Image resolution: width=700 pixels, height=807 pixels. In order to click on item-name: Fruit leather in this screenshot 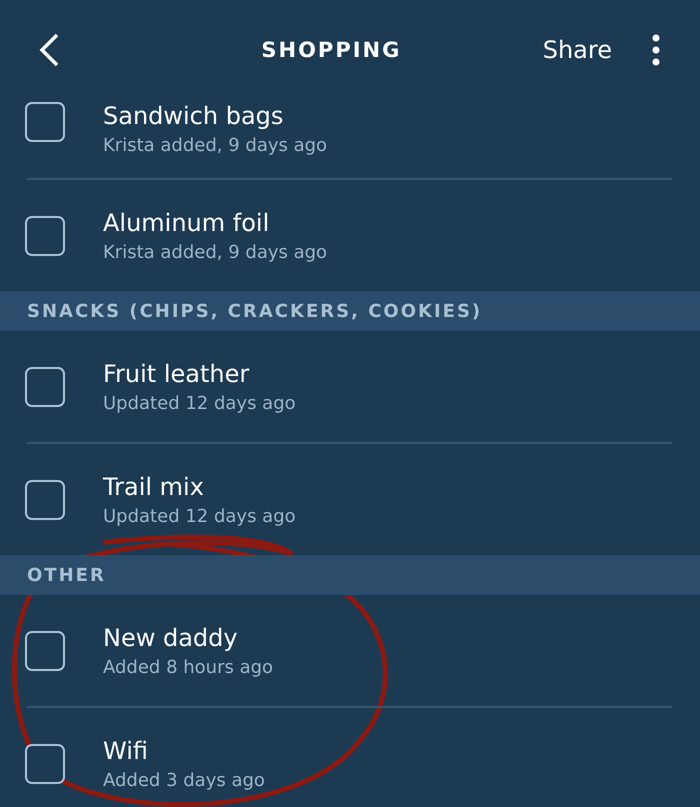, I will do `click(176, 374)`.